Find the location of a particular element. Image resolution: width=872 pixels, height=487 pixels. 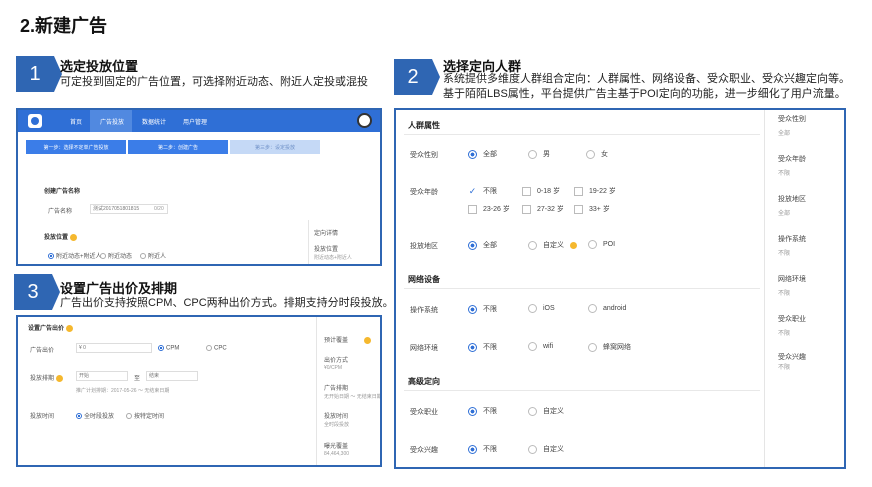

step-3-badge: 3 is located at coordinates (37, 292).